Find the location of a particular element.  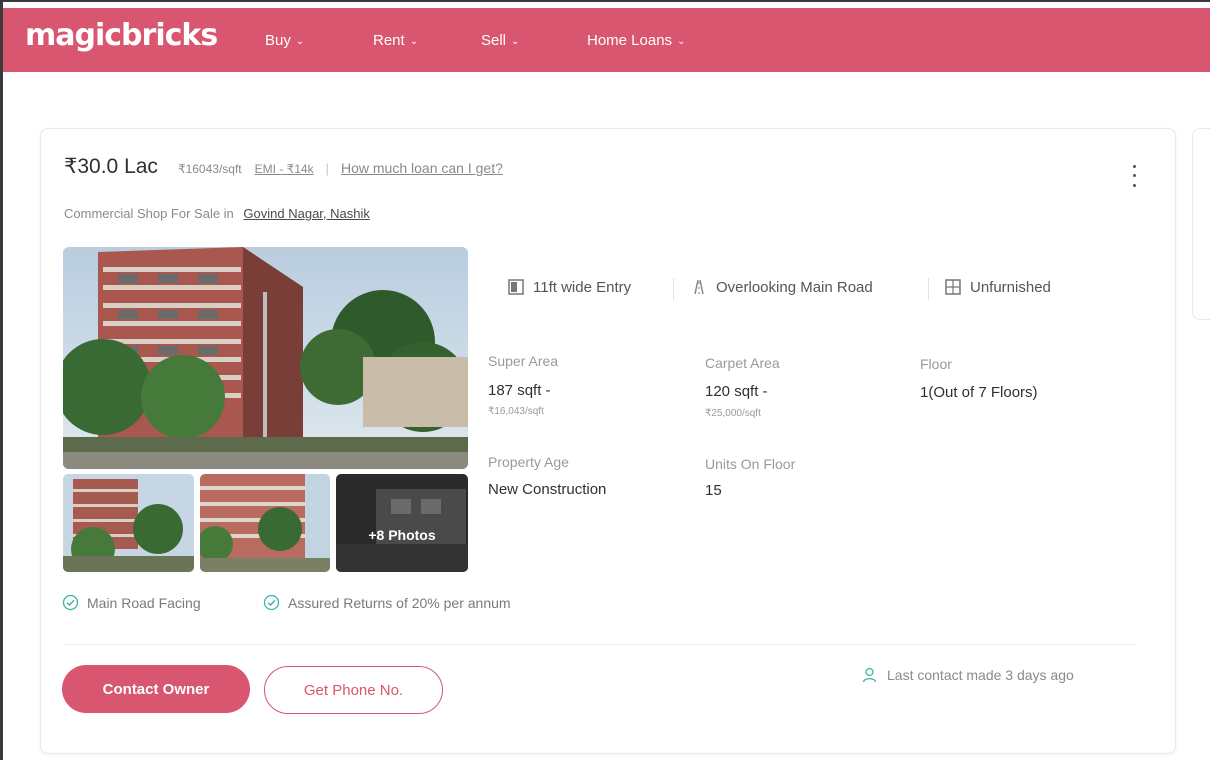

property-age-label: Property Age is located at coordinates (528, 462).